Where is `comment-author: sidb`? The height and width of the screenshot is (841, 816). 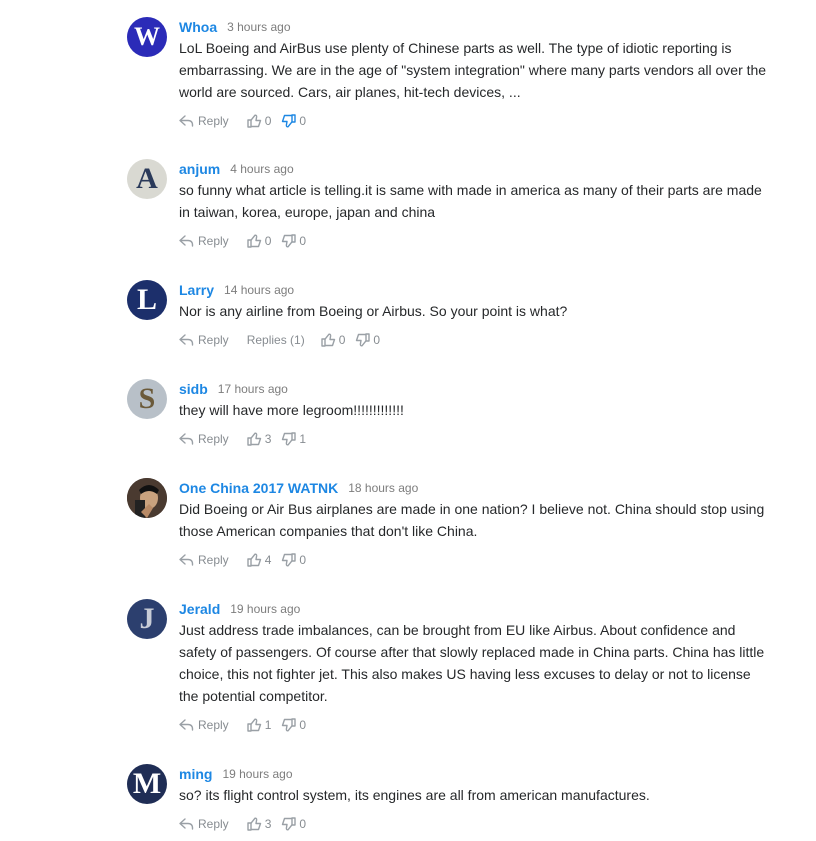 comment-author: sidb is located at coordinates (193, 389).